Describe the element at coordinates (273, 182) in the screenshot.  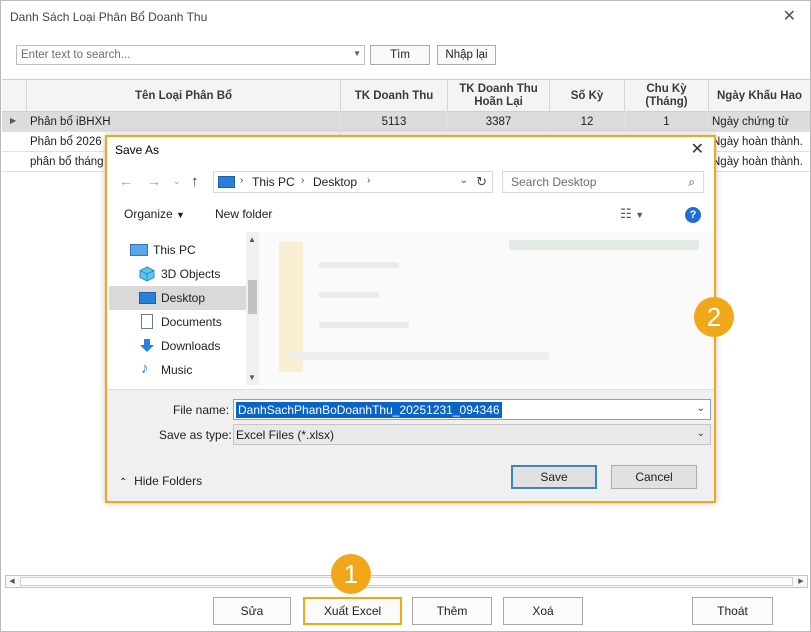
I see `address-segment: This PC` at that location.